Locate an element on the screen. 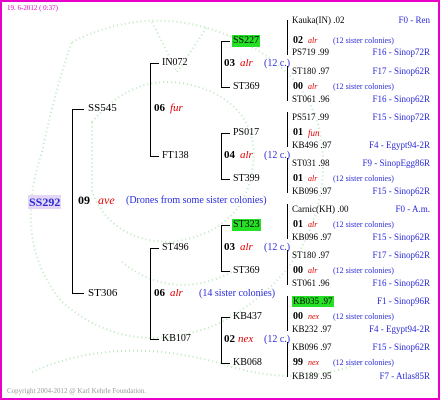 The image size is (440, 400). gen4-left-15: KB096 .97 is located at coordinates (312, 347).